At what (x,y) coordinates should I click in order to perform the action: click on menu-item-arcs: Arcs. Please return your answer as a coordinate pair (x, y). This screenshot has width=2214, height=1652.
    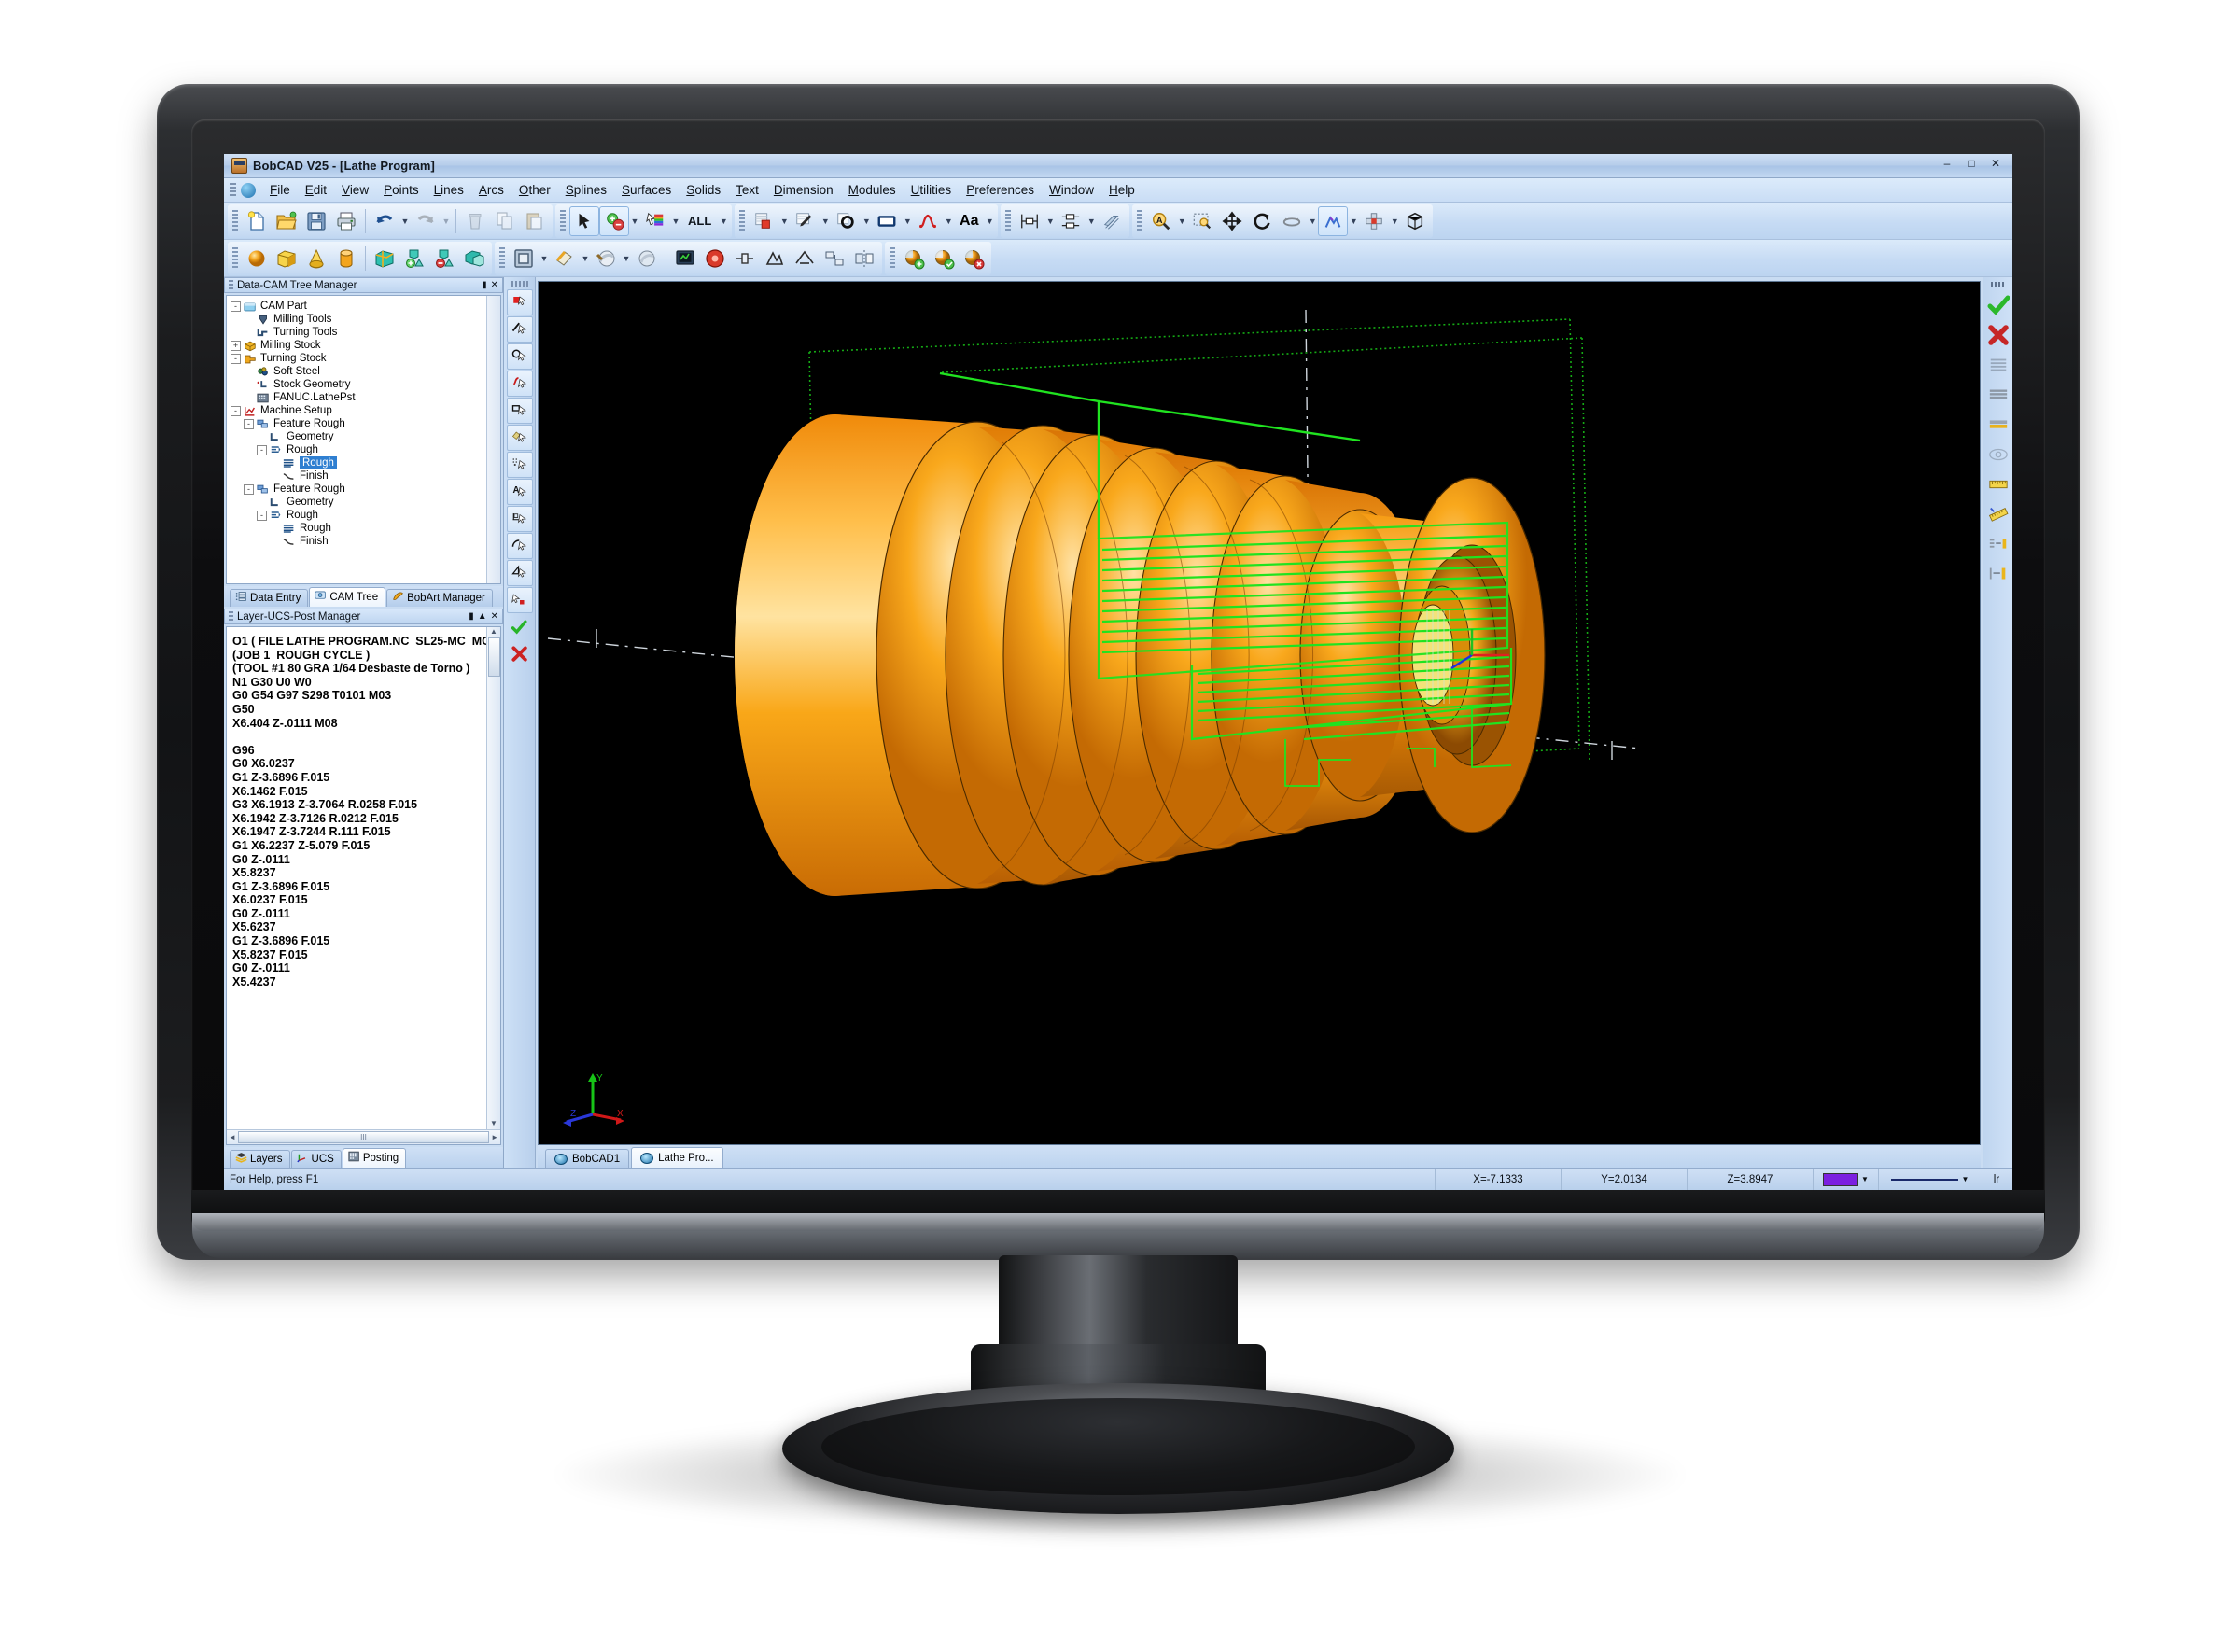
    Looking at the image, I should click on (491, 190).